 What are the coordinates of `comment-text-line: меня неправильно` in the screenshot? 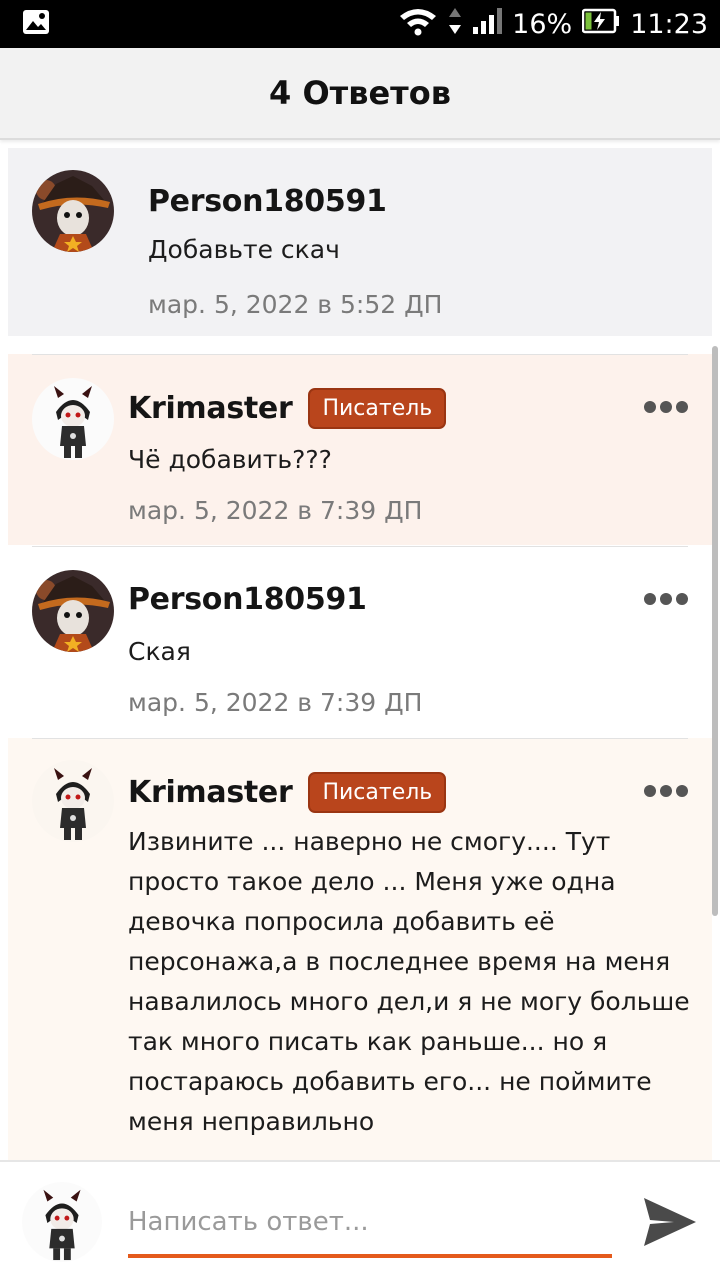 It's located at (251, 1121).